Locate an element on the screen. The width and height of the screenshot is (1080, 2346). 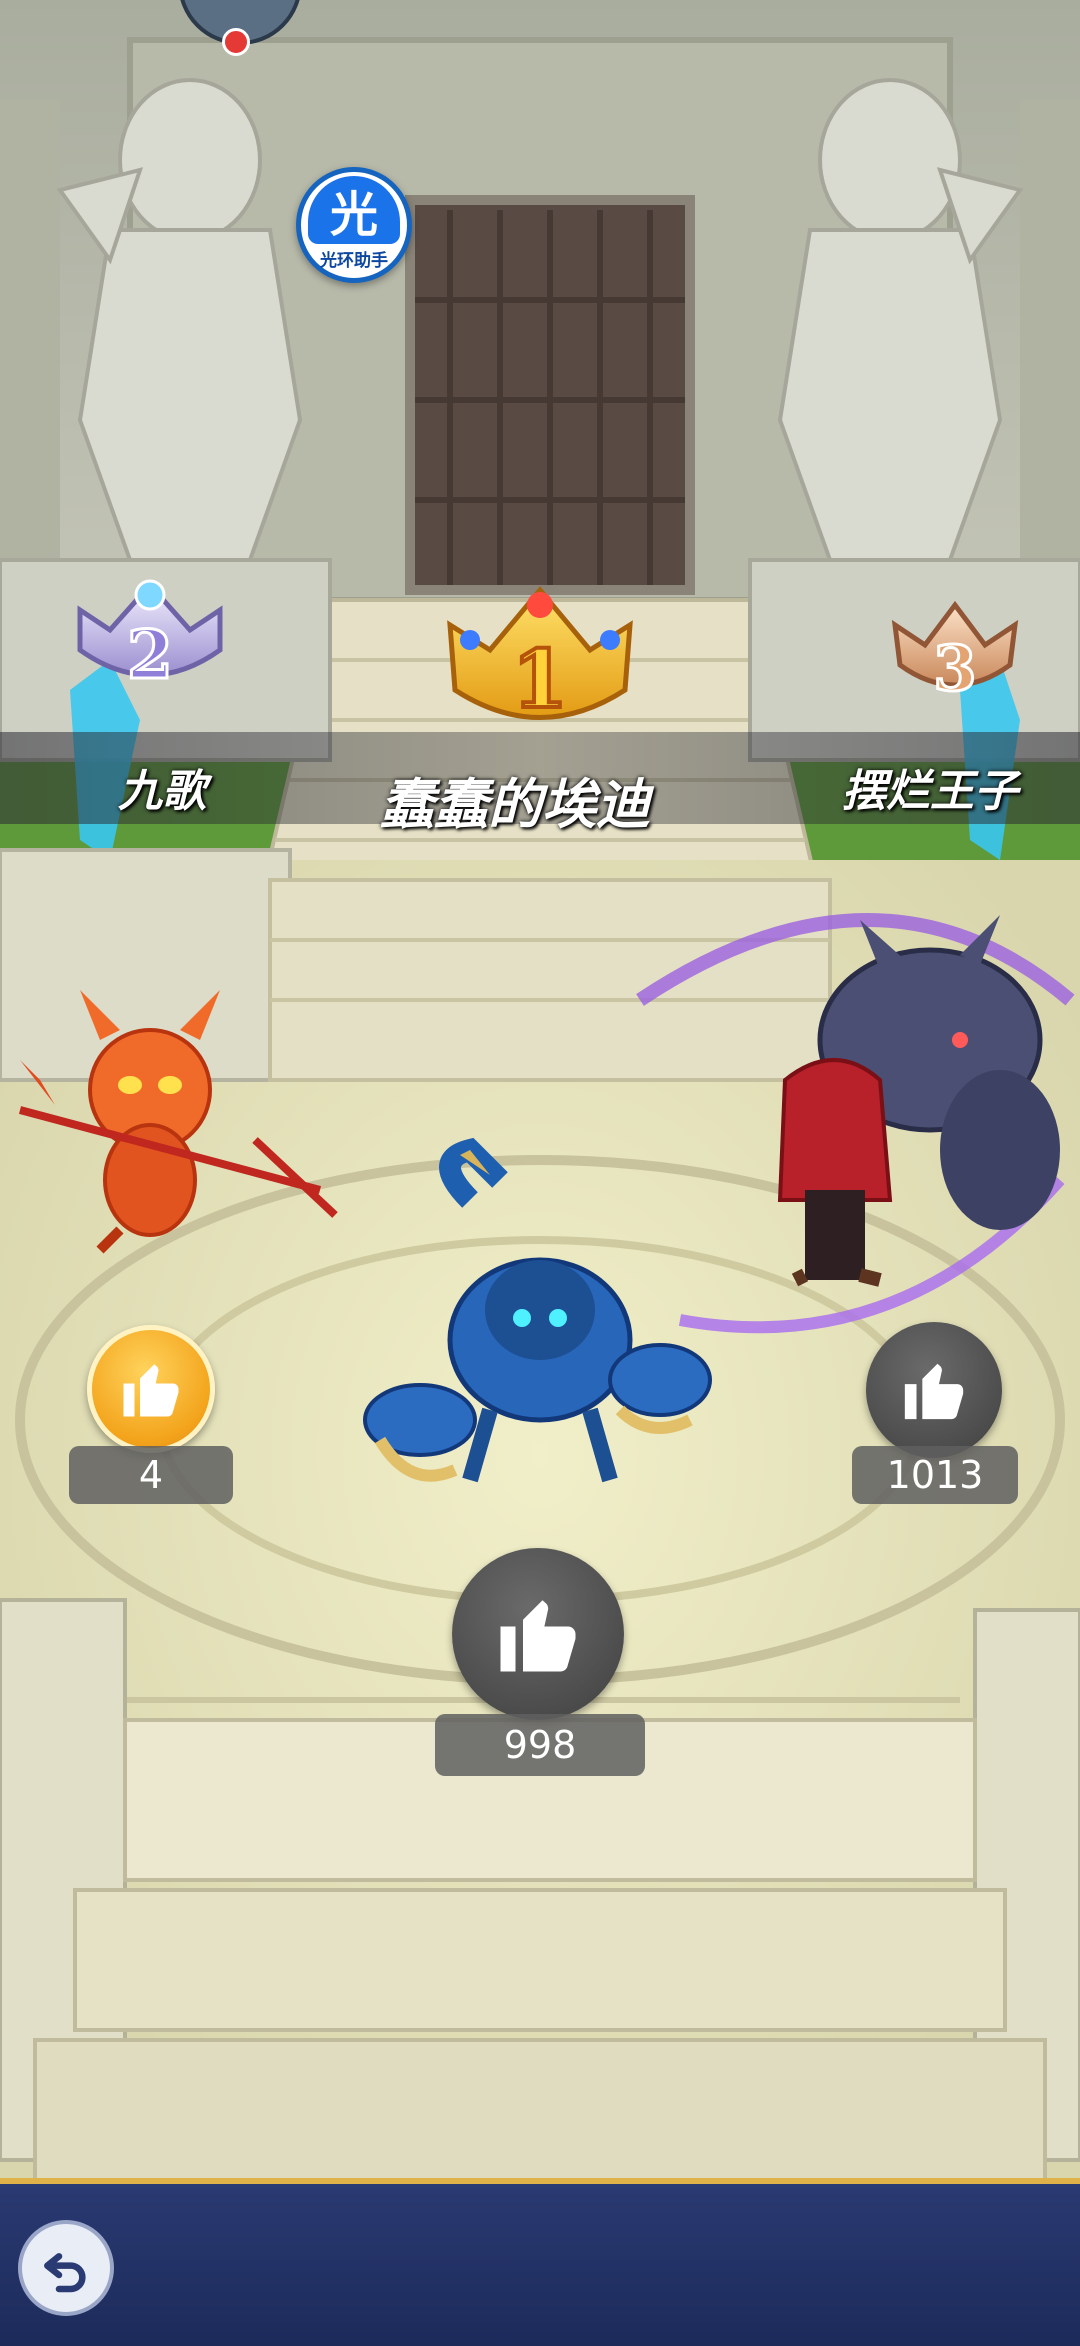
rank-2-like-button is located at coordinates (151, 1389).